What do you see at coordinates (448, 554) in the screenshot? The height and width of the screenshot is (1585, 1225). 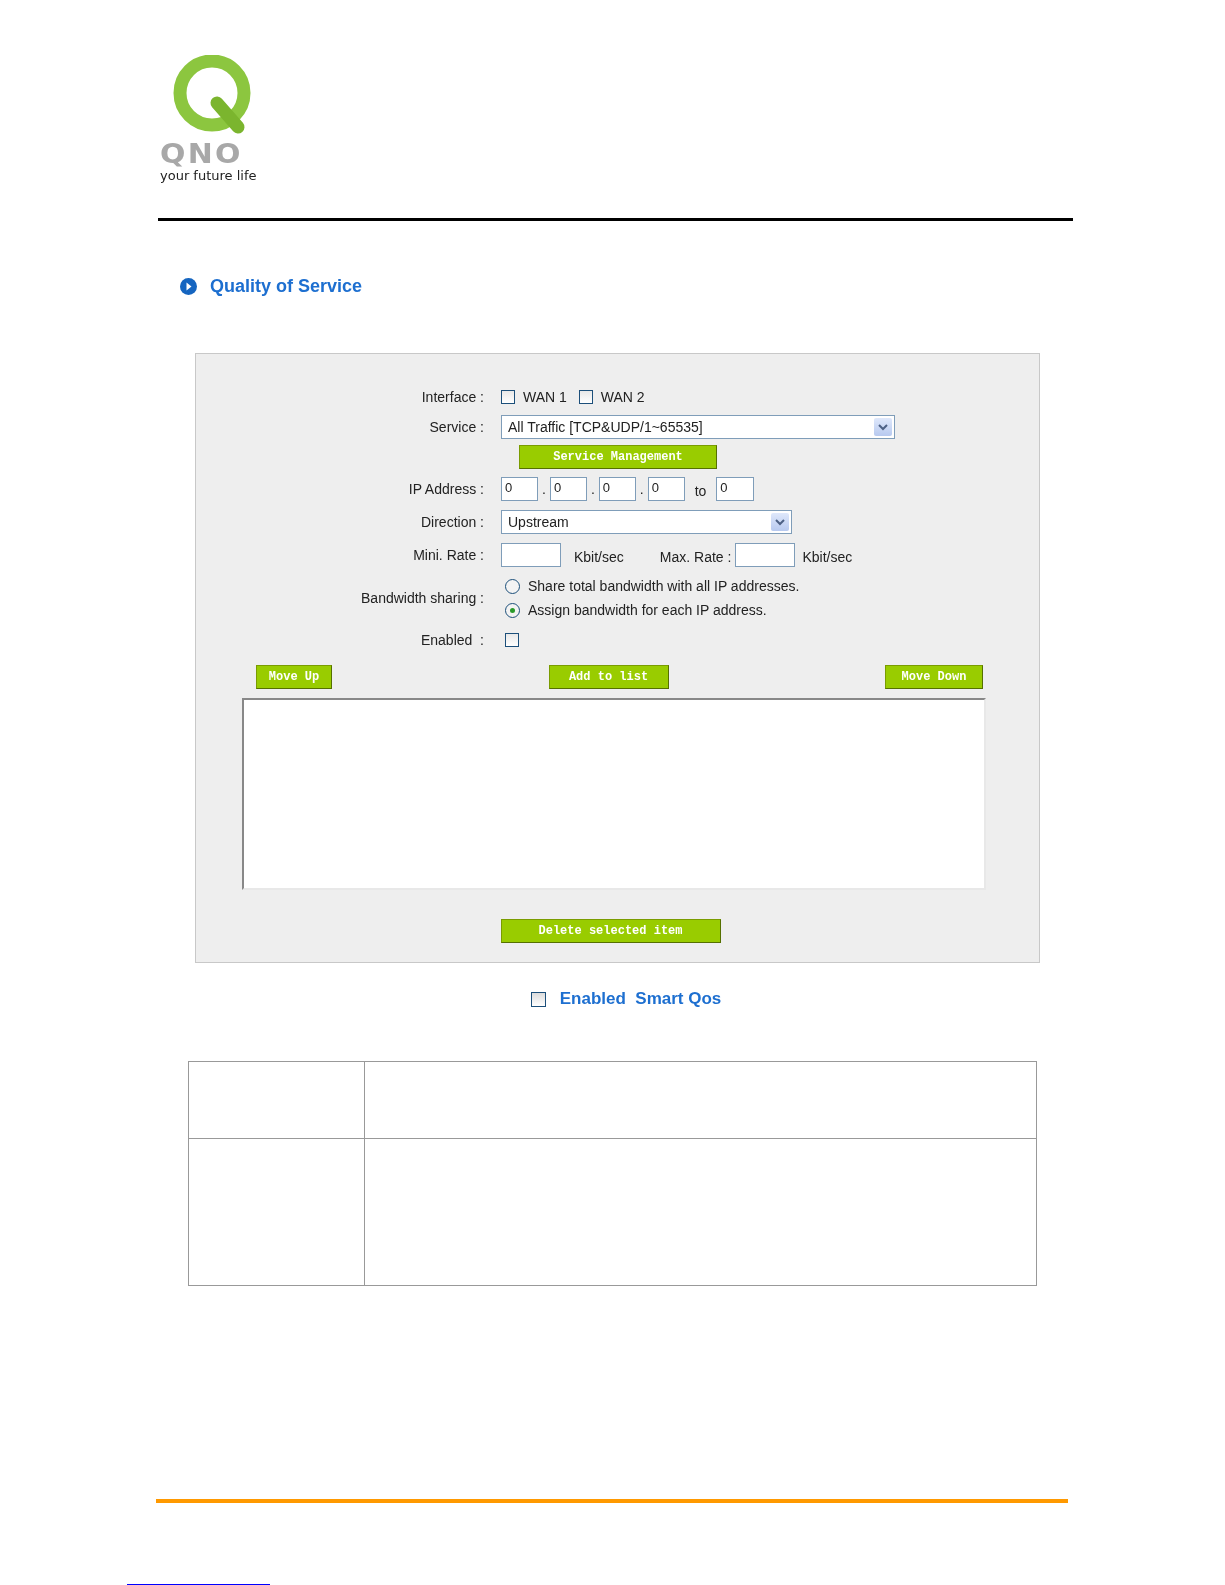 I see `field-label: Mini. Rate :` at bounding box center [448, 554].